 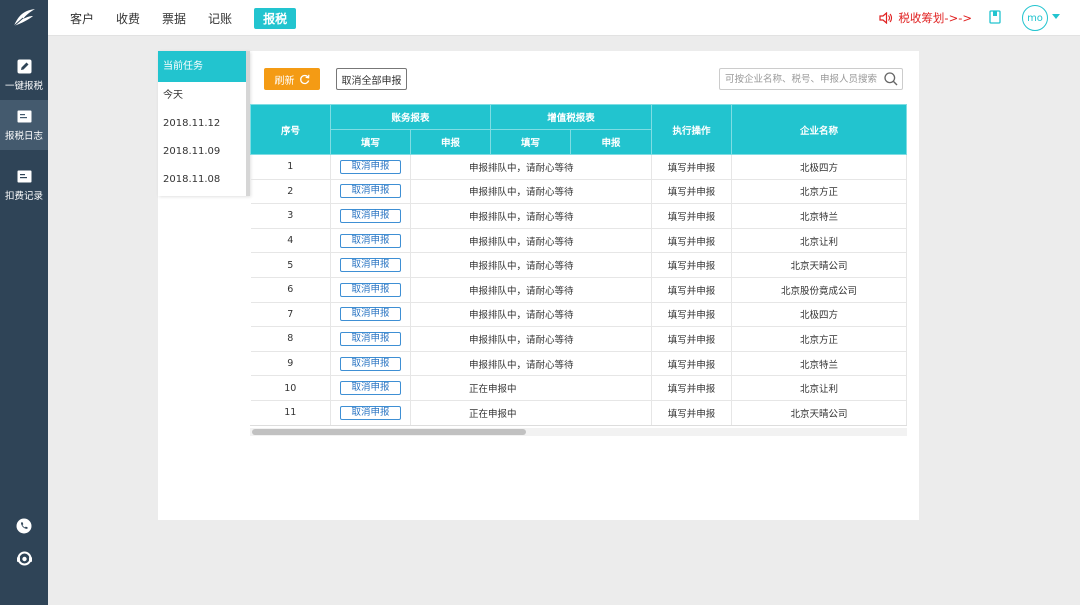 I want to click on table-row: 5 取消申报 申报排队中，请耐心等待 填写并申报 北京天晴公司, so click(x=578, y=265).